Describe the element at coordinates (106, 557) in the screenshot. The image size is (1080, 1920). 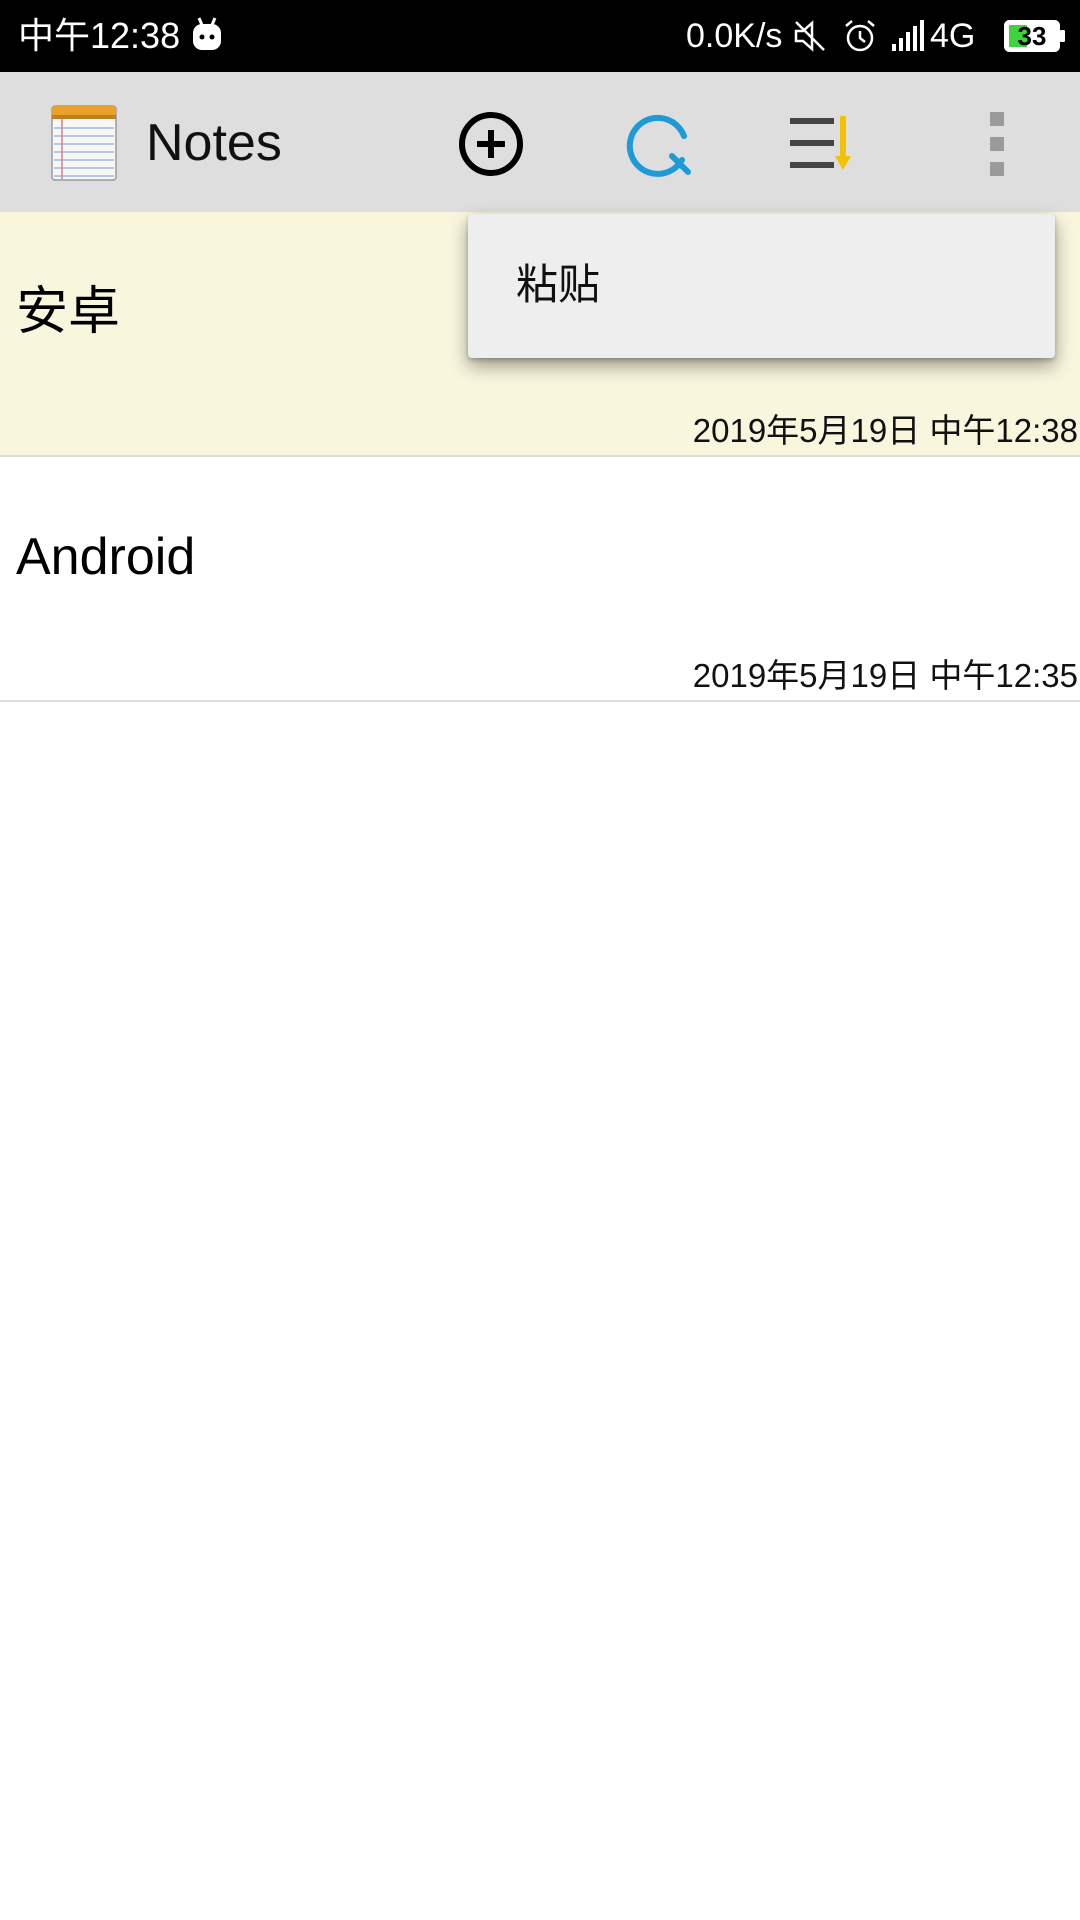
I see `note-title: Android` at that location.